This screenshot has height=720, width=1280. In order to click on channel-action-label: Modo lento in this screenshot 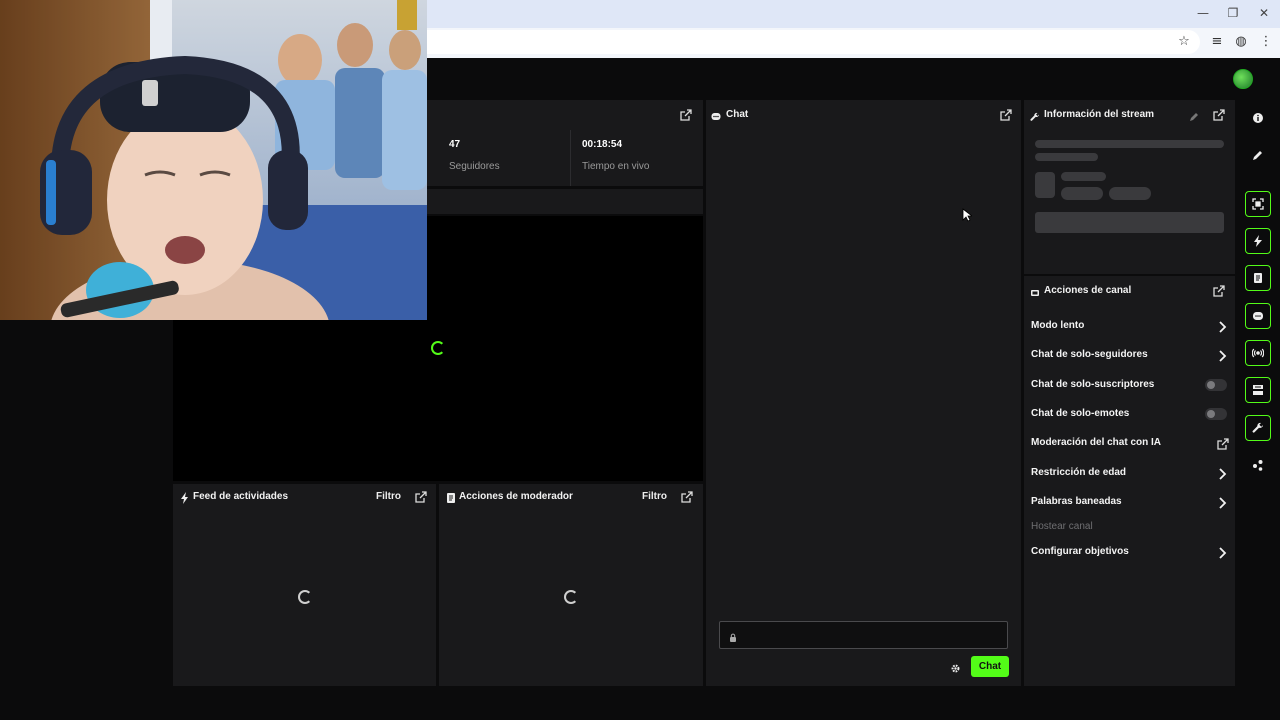, I will do `click(1058, 325)`.